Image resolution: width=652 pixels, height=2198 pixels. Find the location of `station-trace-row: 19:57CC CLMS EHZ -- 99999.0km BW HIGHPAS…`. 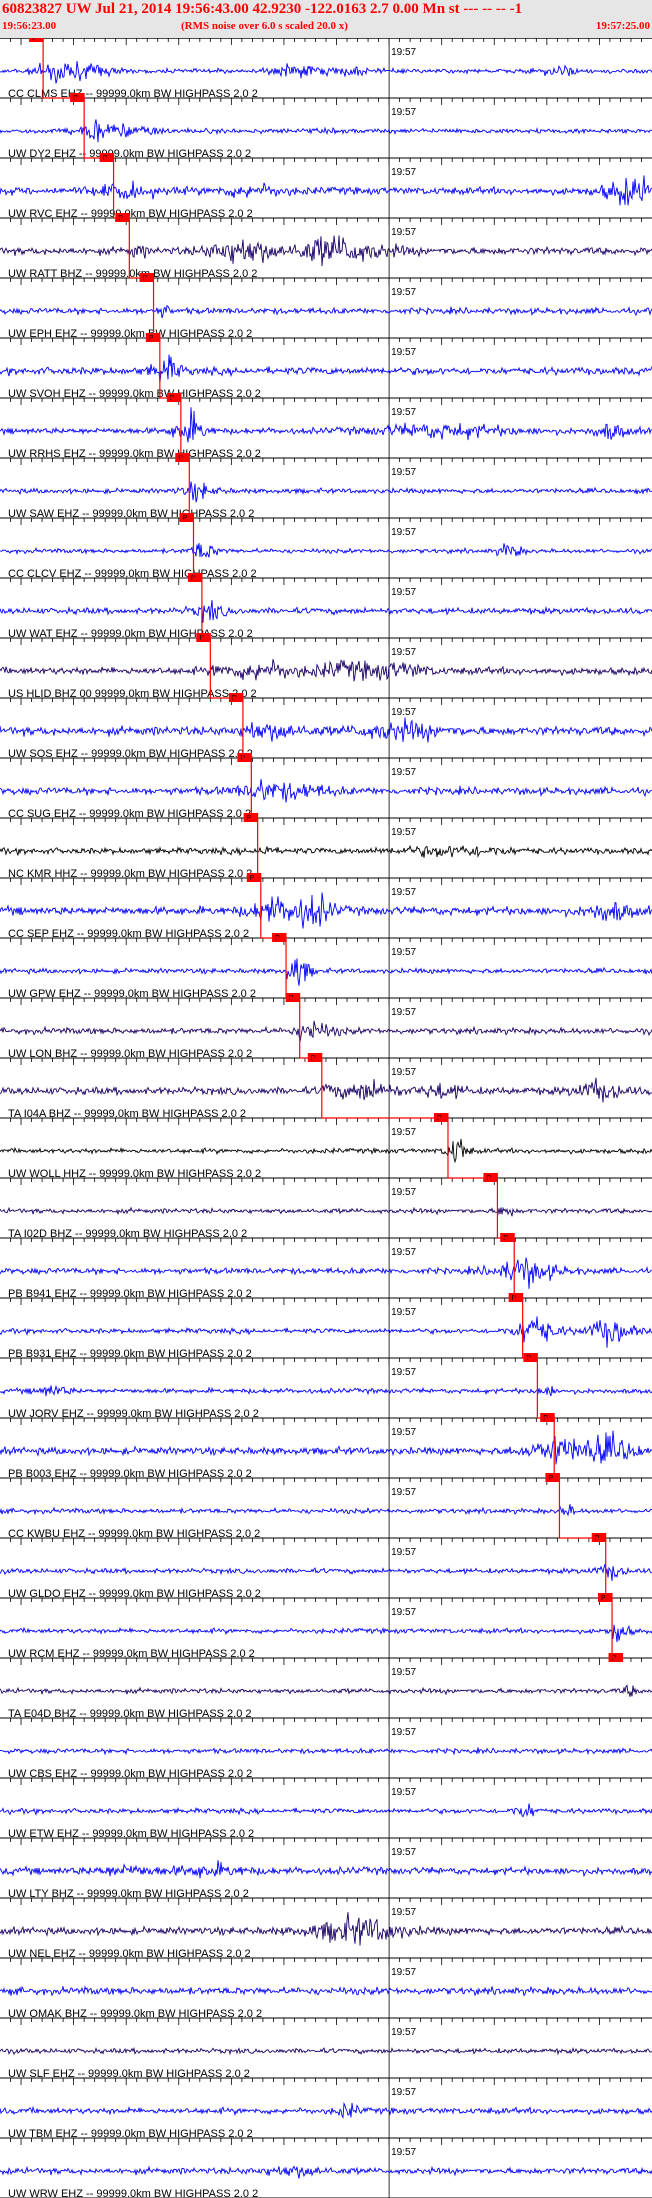

station-trace-row: 19:57CC CLMS EHZ -- 99999.0km BW HIGHPAS… is located at coordinates (326, 69).